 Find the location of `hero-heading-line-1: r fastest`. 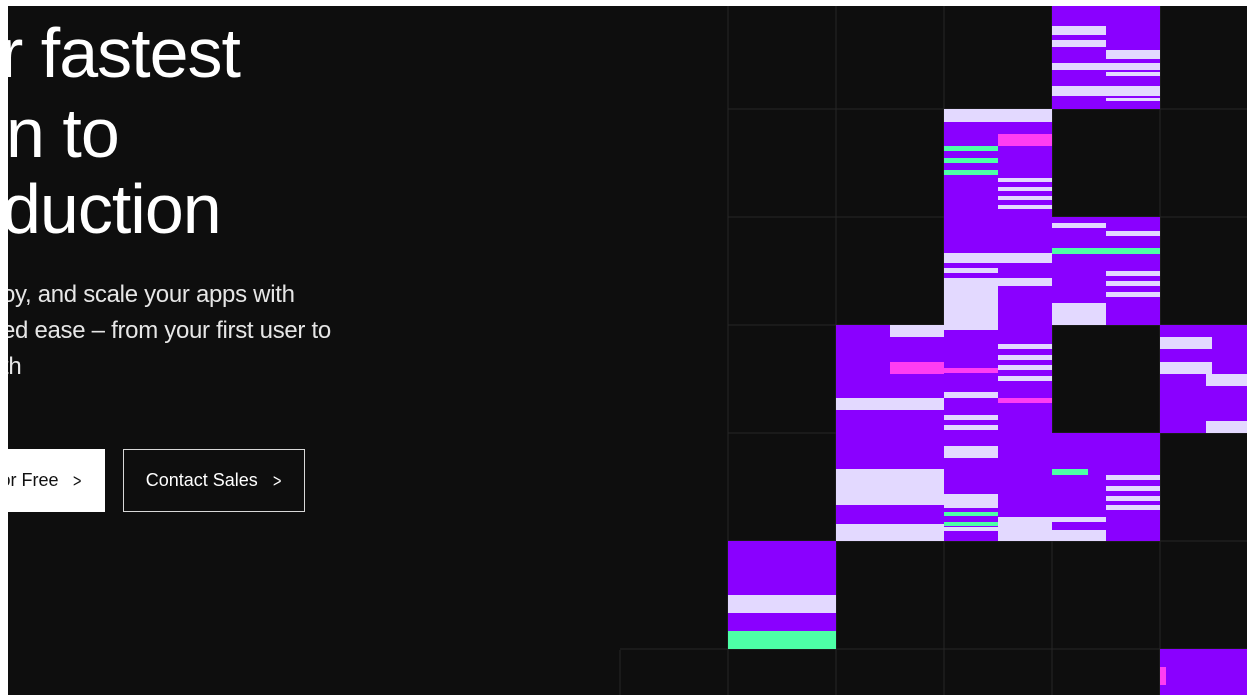

hero-heading-line-1: r fastest is located at coordinates (124, 53).